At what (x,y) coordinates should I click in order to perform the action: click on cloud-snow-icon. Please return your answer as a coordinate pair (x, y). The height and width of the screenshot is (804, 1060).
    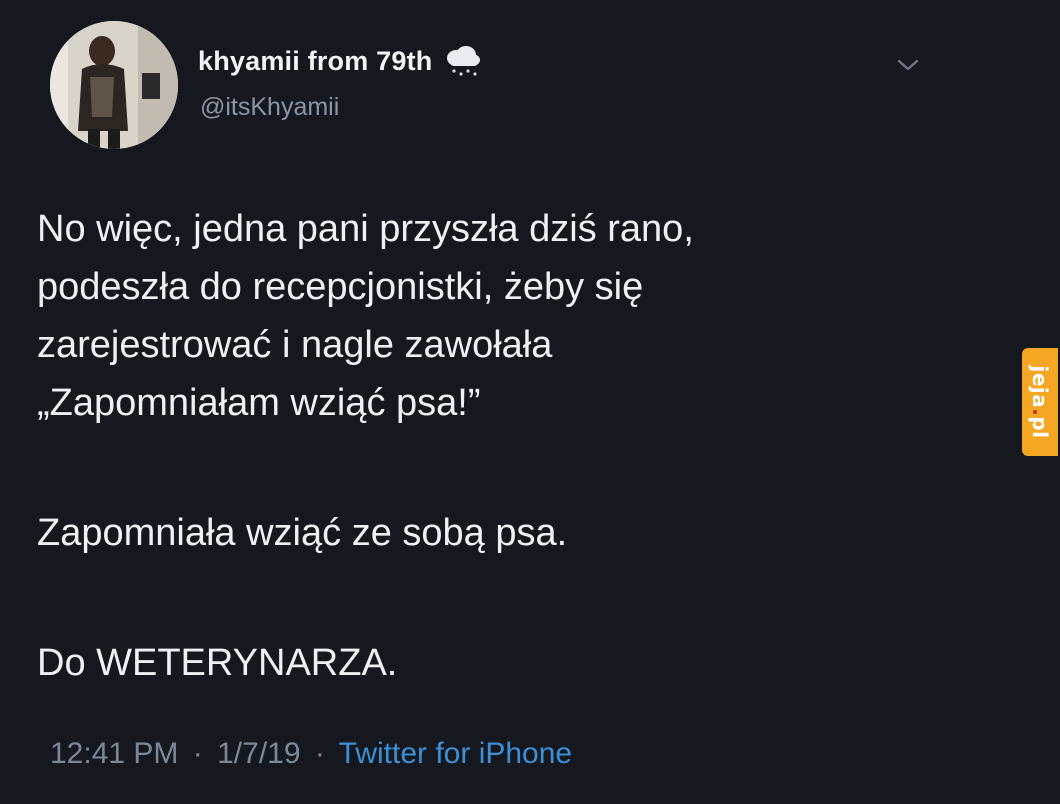
    Looking at the image, I should click on (462, 61).